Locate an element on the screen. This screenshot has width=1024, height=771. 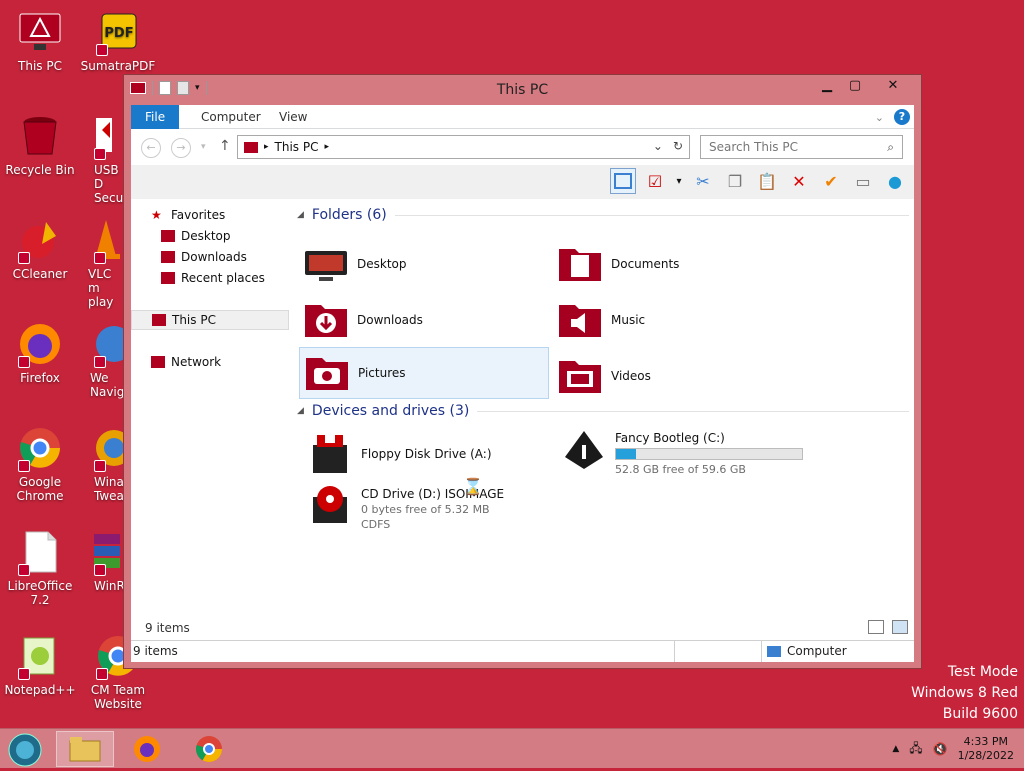
folder-documents: Documents is located at coordinates (682, 264).